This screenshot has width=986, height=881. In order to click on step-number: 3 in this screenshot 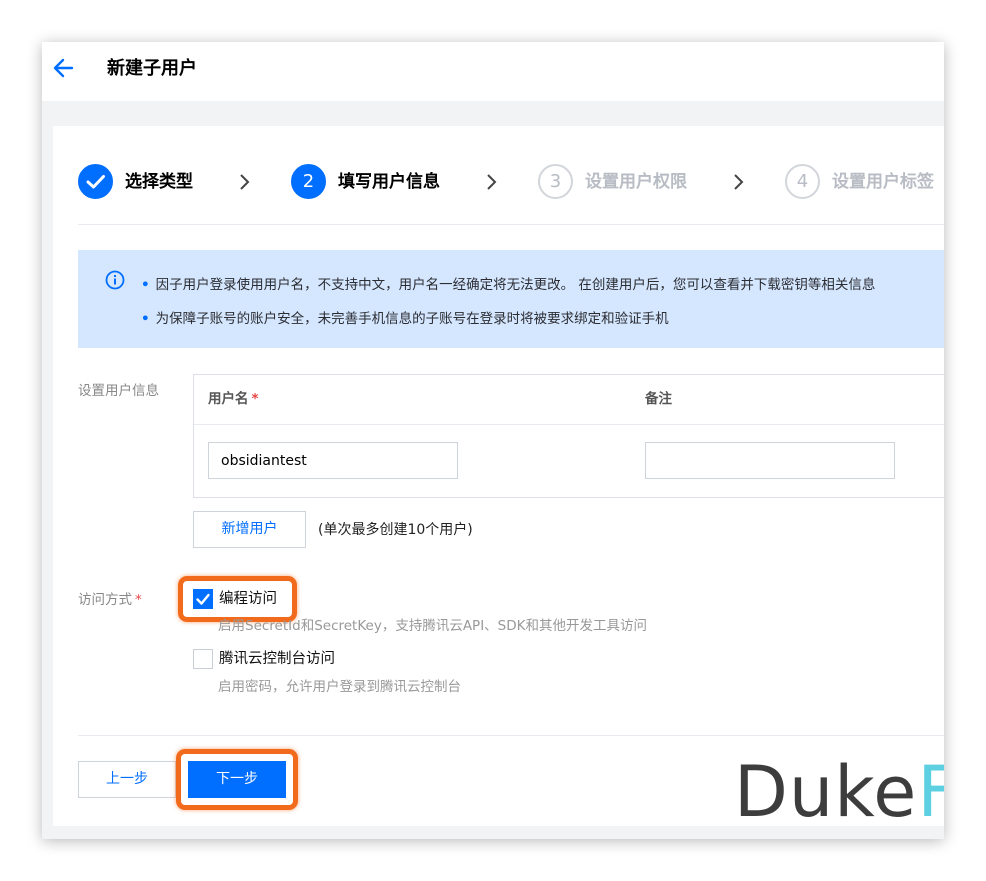, I will do `click(555, 181)`.